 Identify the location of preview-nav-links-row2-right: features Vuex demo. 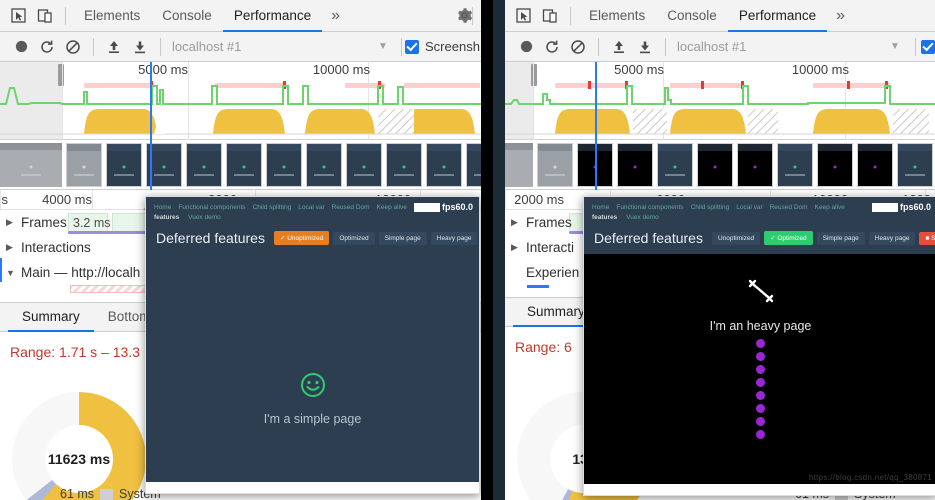
(760, 217).